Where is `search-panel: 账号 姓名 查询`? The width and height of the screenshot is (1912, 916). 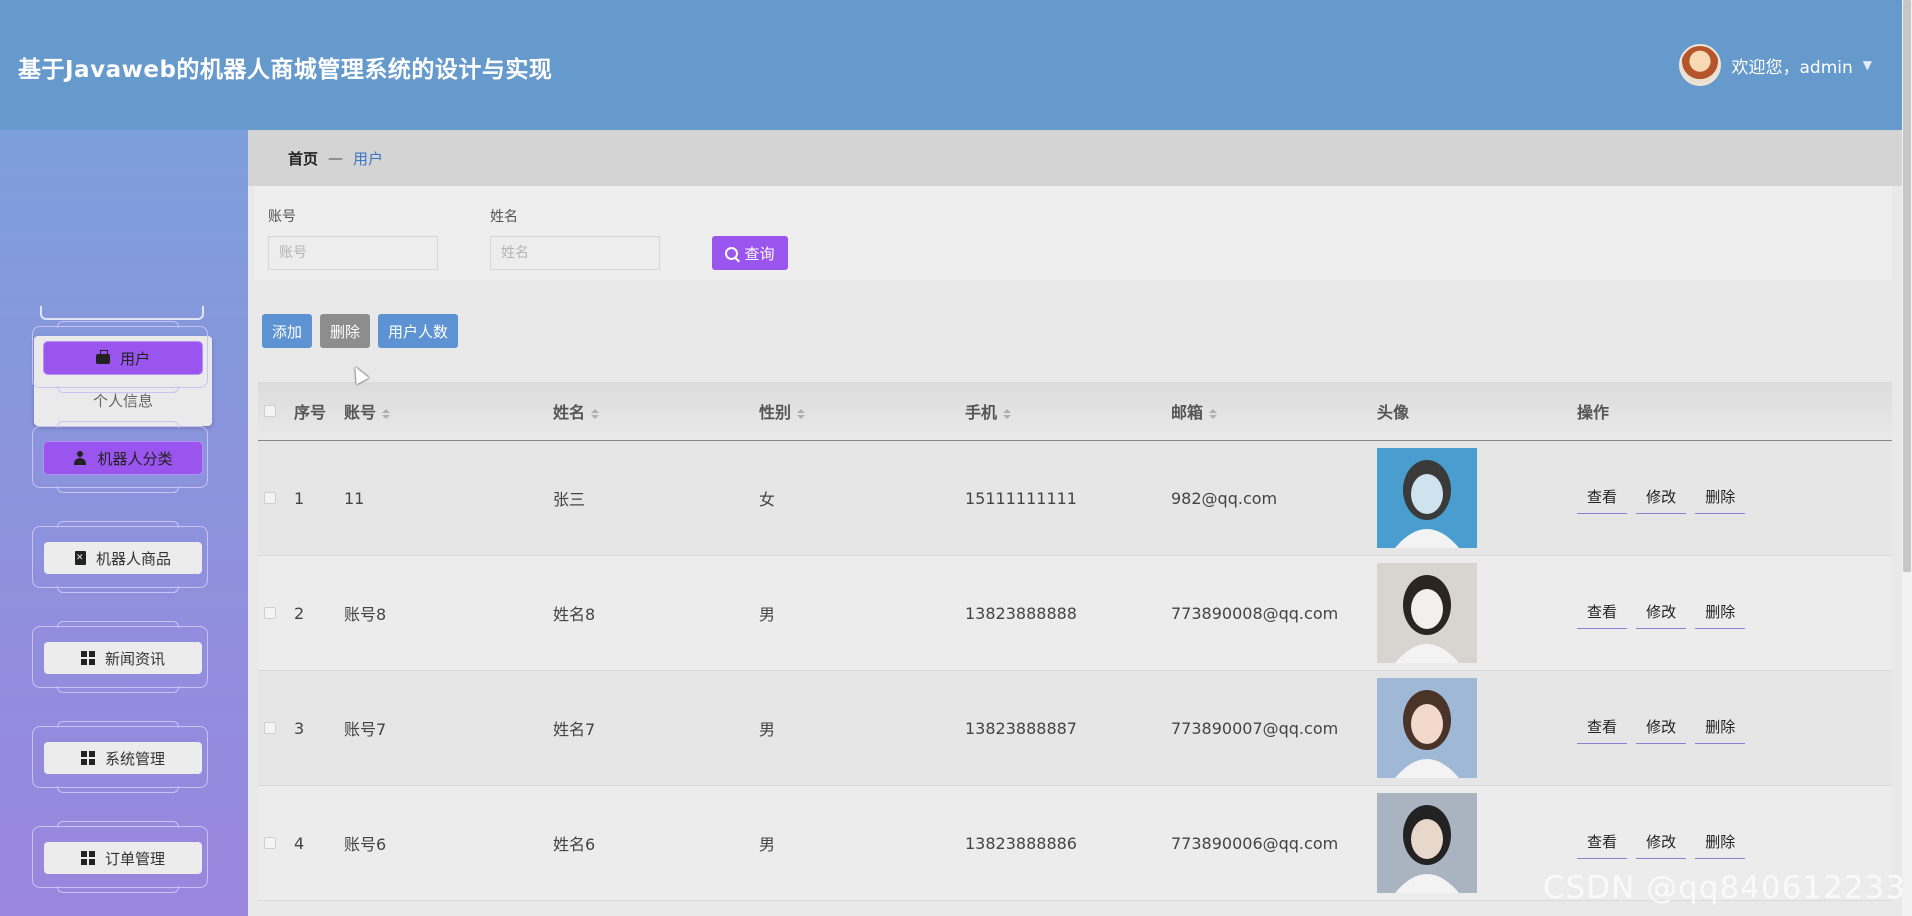
search-panel: 账号 姓名 查询 is located at coordinates (1073, 233).